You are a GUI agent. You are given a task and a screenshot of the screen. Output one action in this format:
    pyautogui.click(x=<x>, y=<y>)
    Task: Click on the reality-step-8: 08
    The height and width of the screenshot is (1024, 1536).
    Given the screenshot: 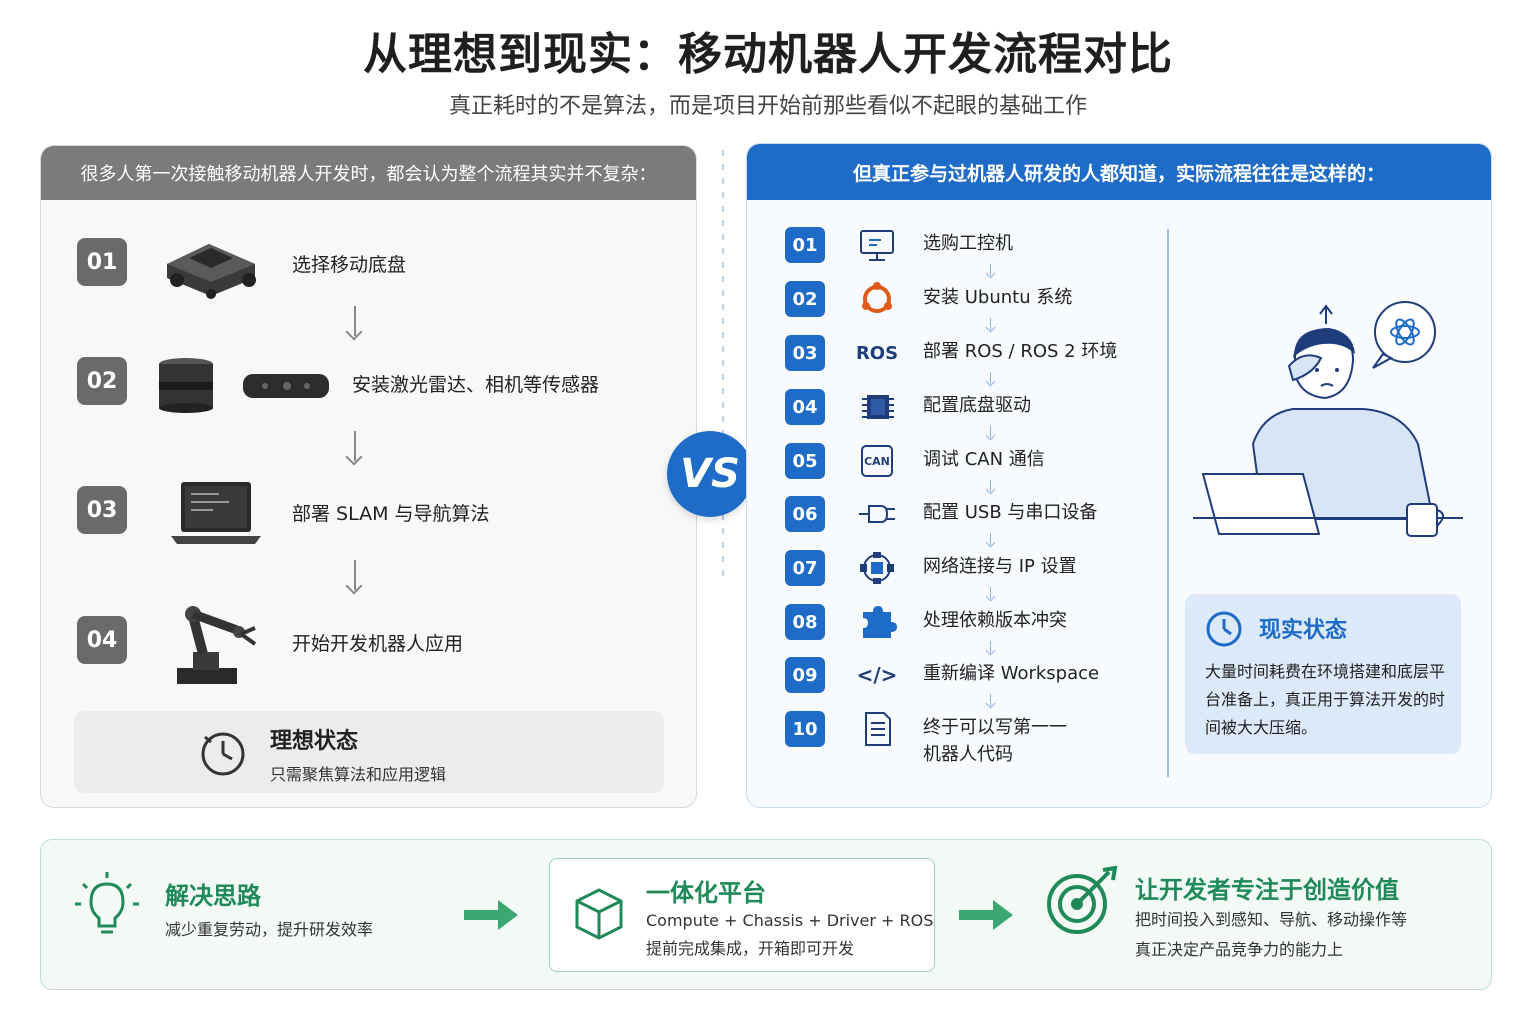 What is the action you would take?
    pyautogui.click(x=805, y=622)
    